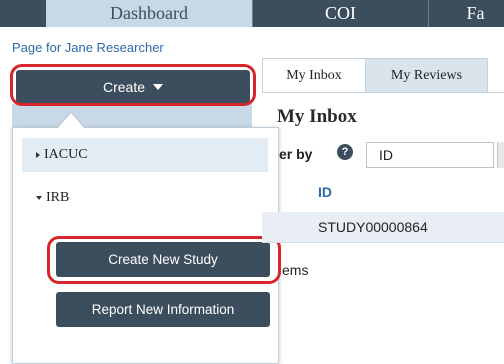  What do you see at coordinates (427, 75) in the screenshot?
I see `tab-my-reviews: My Reviews` at bounding box center [427, 75].